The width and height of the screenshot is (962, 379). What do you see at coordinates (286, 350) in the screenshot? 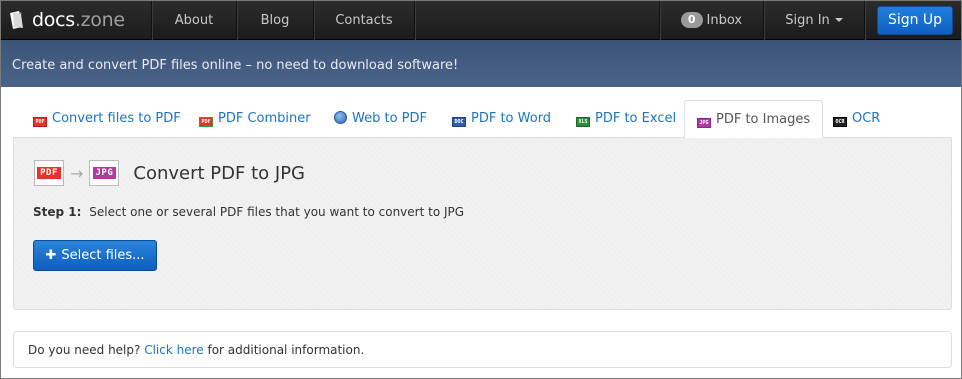
I see `help-suffix: for additional information.` at bounding box center [286, 350].